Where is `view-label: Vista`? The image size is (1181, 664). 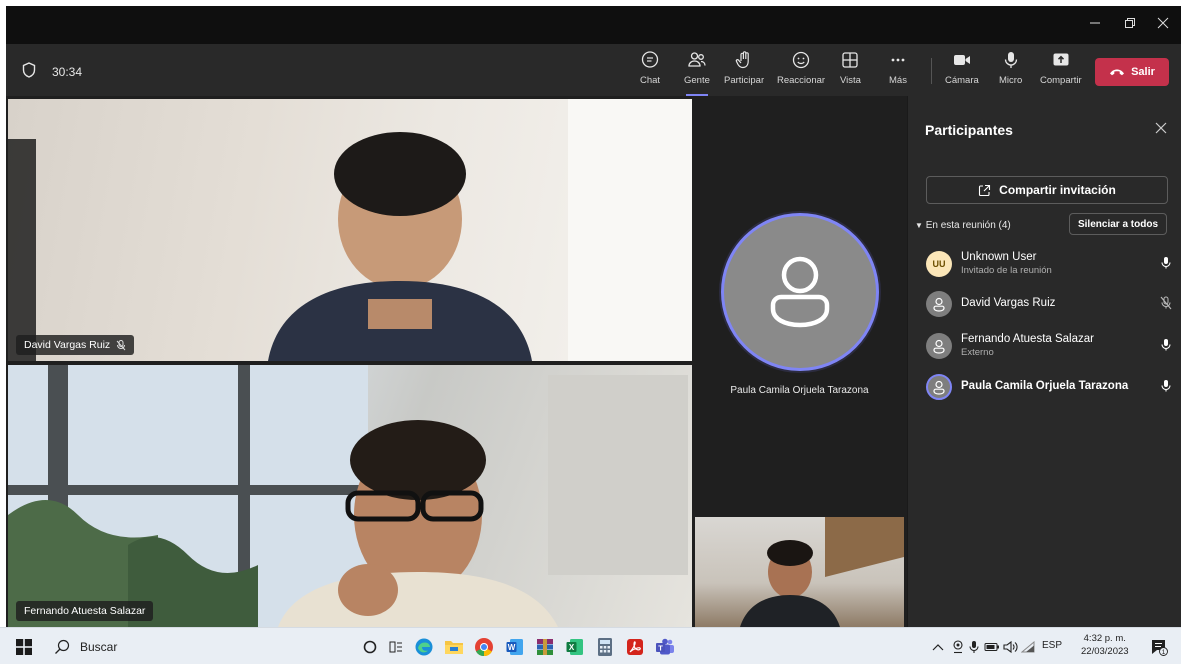
view-label: Vista is located at coordinates (850, 80).